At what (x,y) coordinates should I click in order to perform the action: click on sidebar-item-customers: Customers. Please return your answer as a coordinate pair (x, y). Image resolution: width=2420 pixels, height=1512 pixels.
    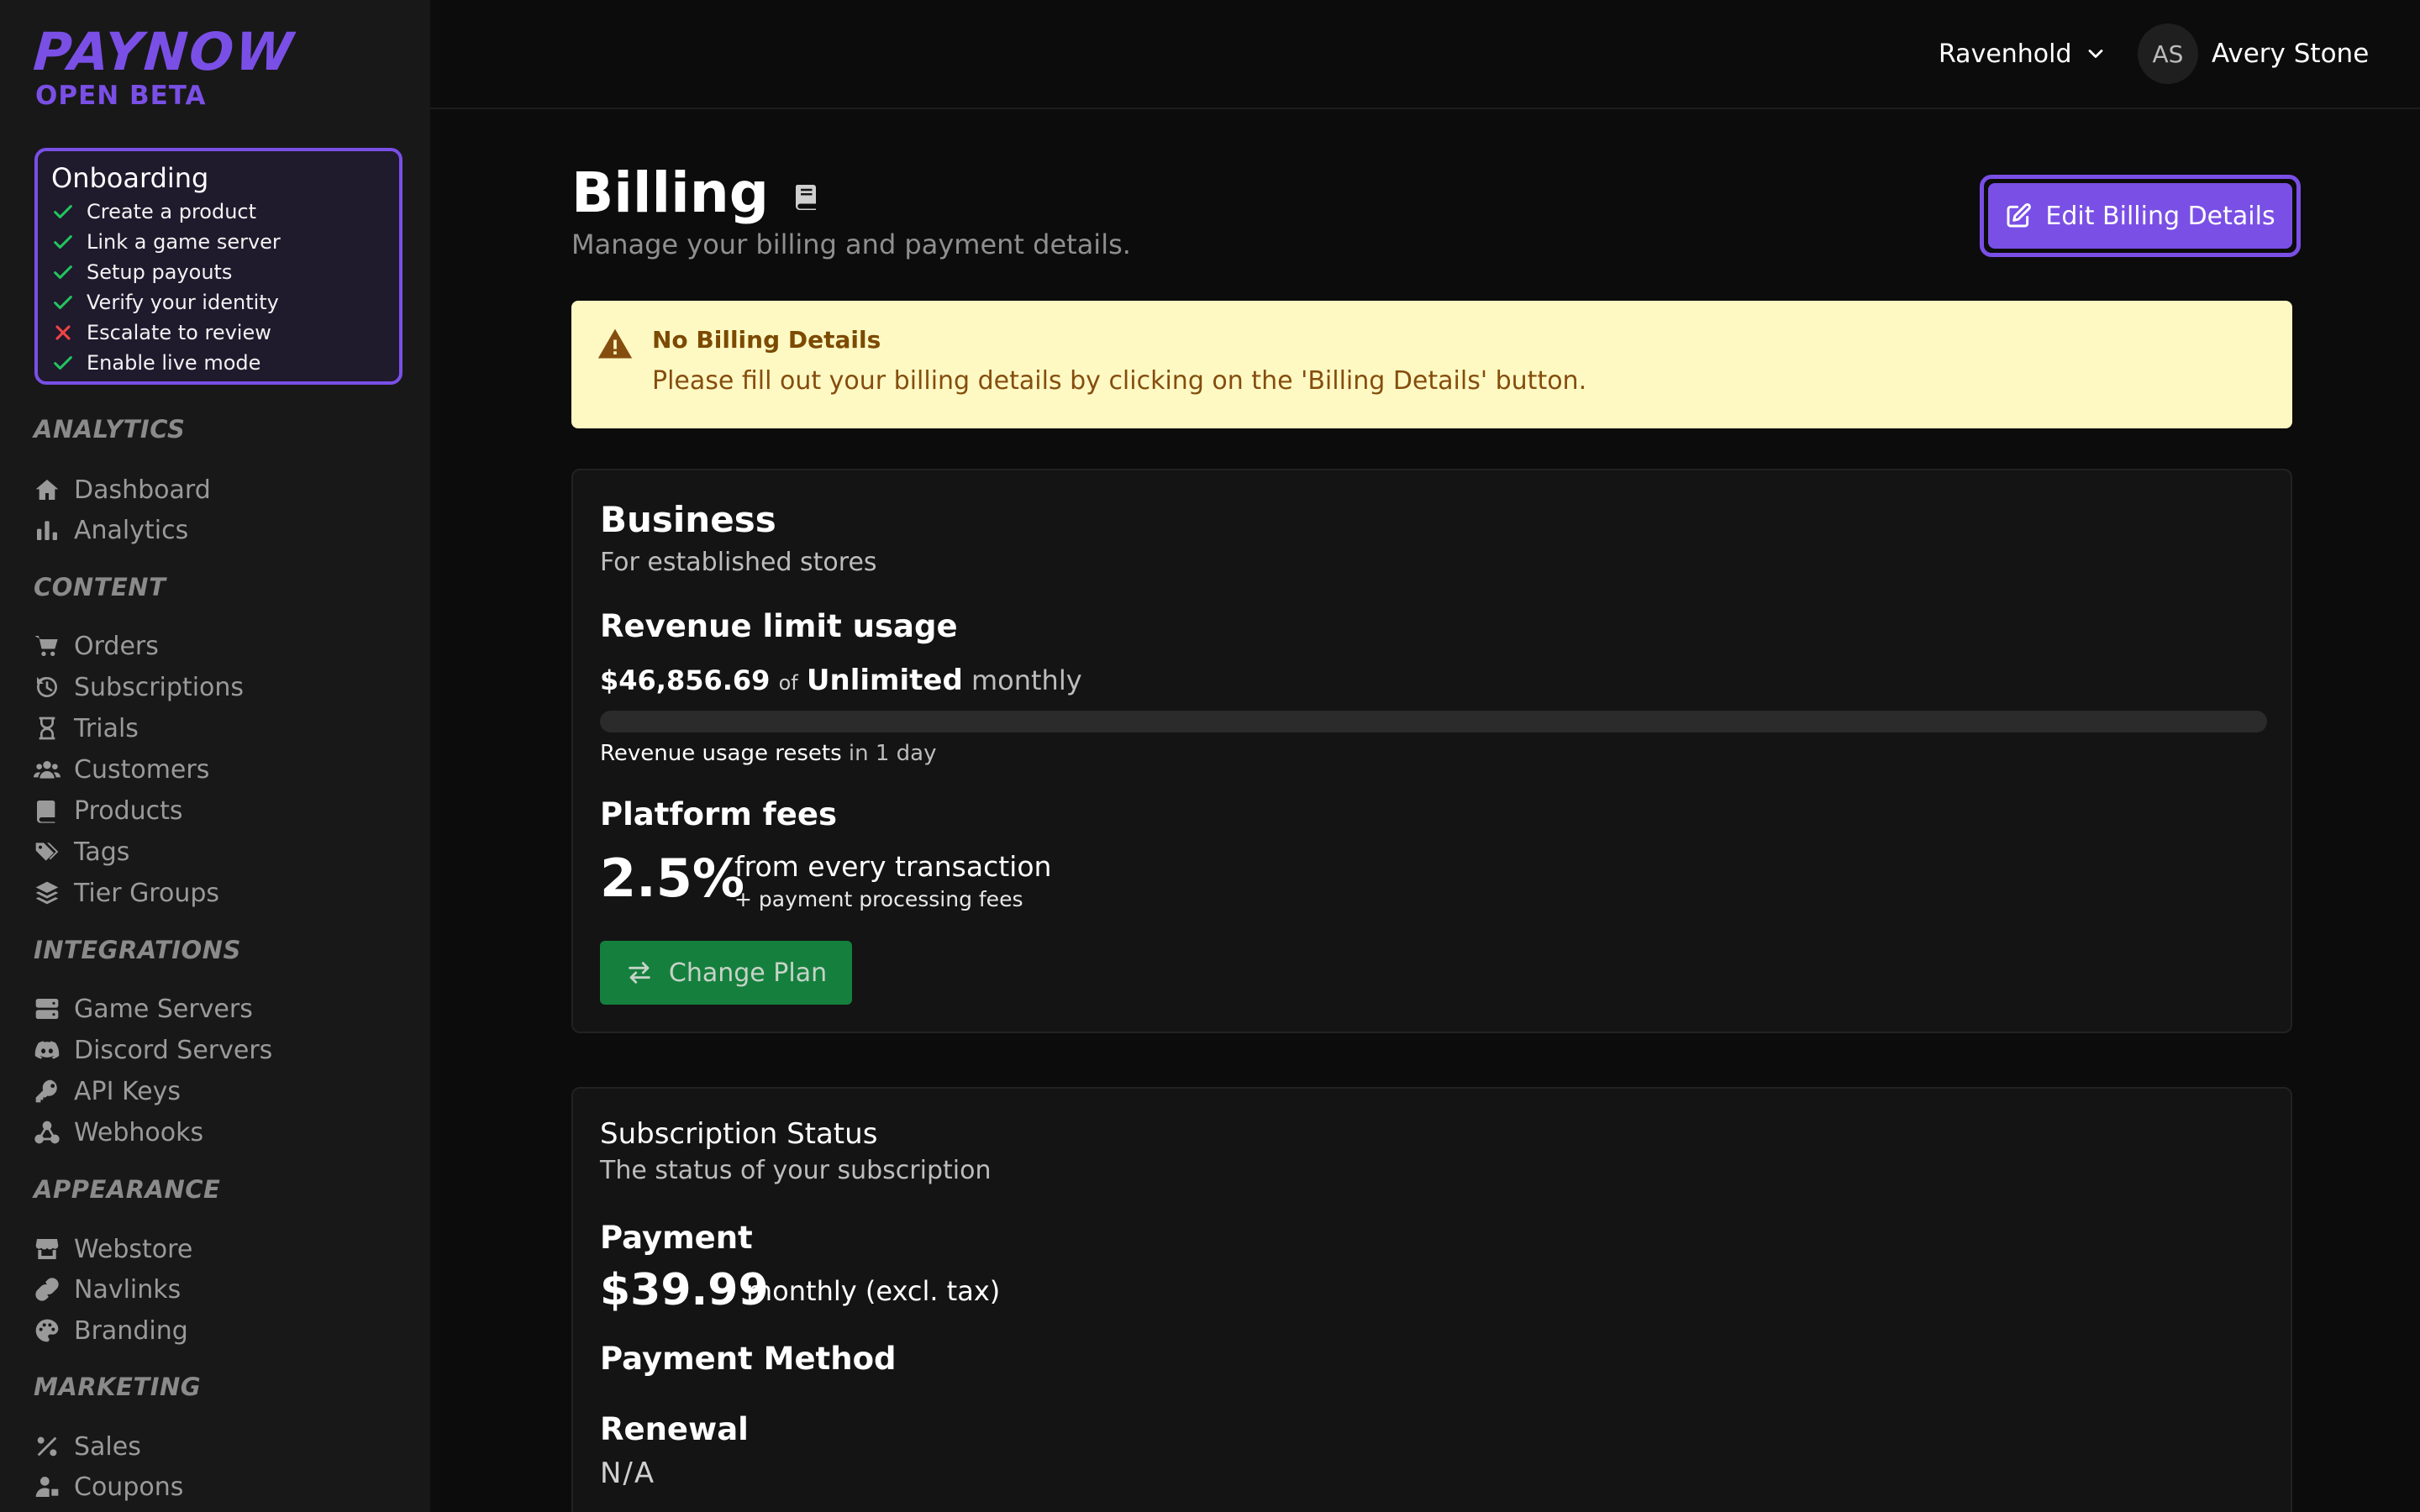
    Looking at the image, I should click on (121, 769).